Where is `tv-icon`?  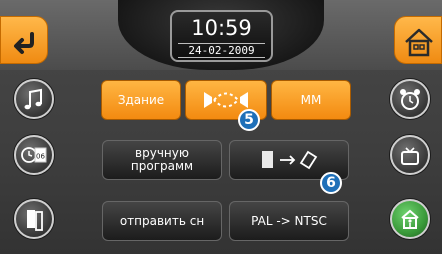
tv-icon is located at coordinates (410, 156).